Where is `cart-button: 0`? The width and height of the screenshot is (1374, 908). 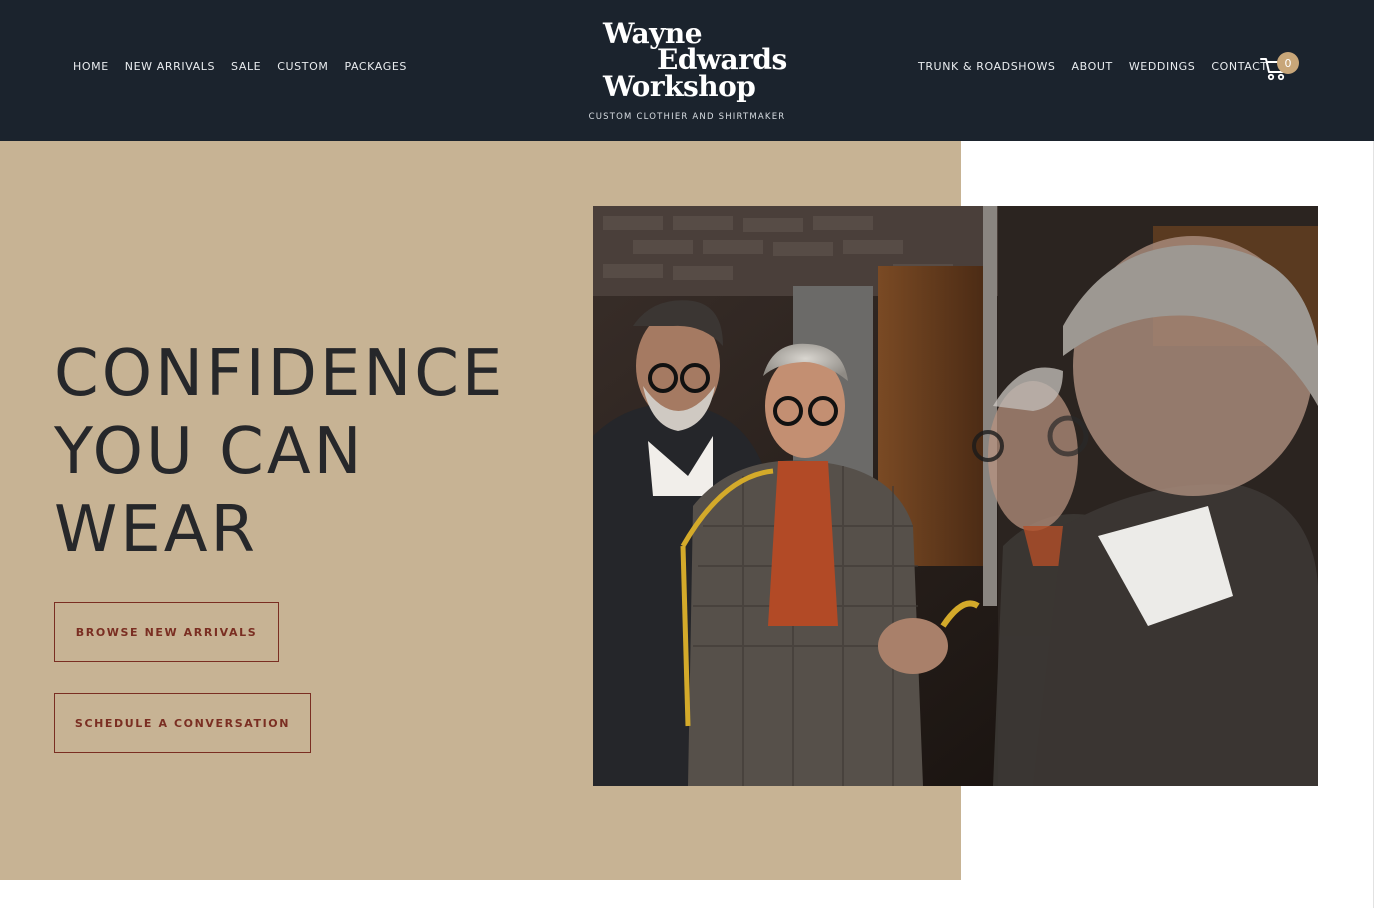 cart-button: 0 is located at coordinates (1281, 68).